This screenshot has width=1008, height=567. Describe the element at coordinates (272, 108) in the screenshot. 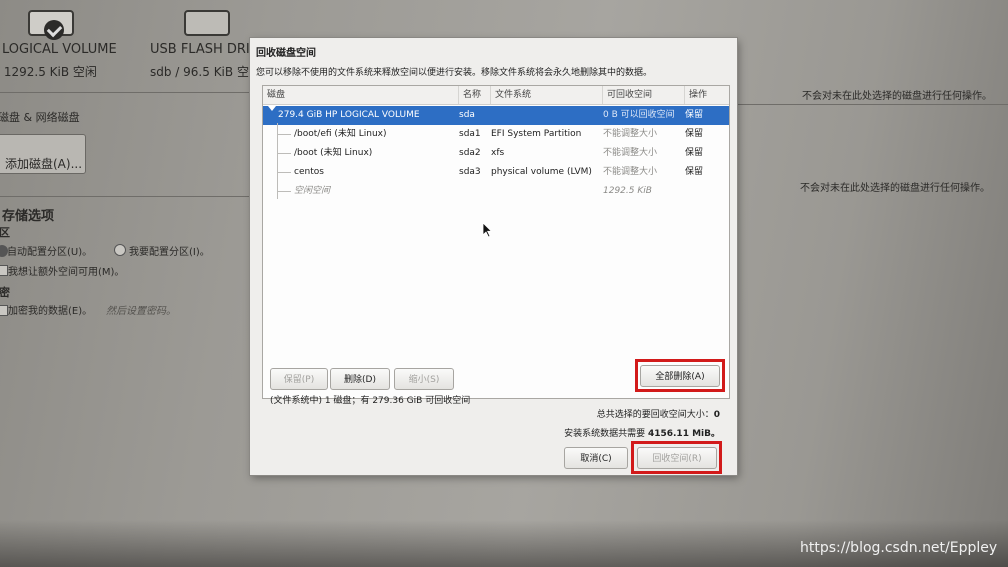

I see `expander-icon` at that location.